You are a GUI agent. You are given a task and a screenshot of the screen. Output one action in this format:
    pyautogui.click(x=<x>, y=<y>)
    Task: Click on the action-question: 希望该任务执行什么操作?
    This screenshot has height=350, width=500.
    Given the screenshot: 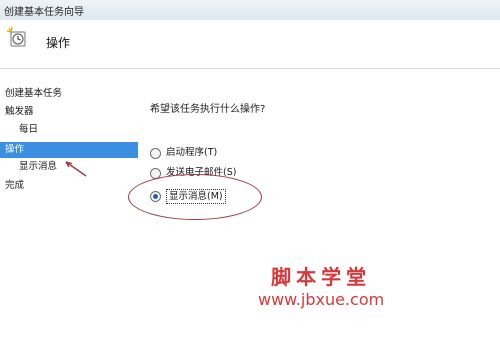 What is the action you would take?
    pyautogui.click(x=208, y=109)
    